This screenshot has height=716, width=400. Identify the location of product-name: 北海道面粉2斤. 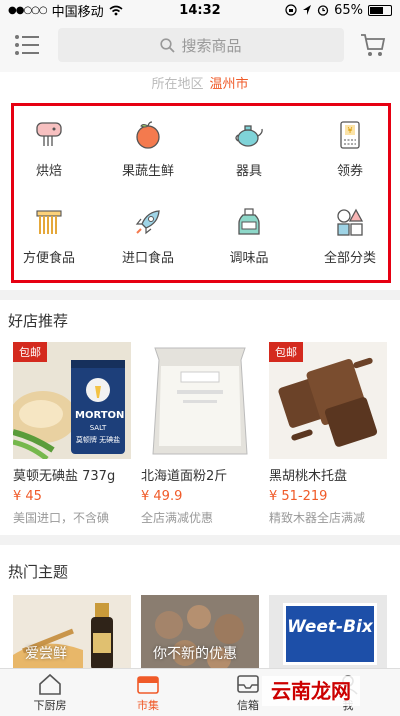
(184, 476).